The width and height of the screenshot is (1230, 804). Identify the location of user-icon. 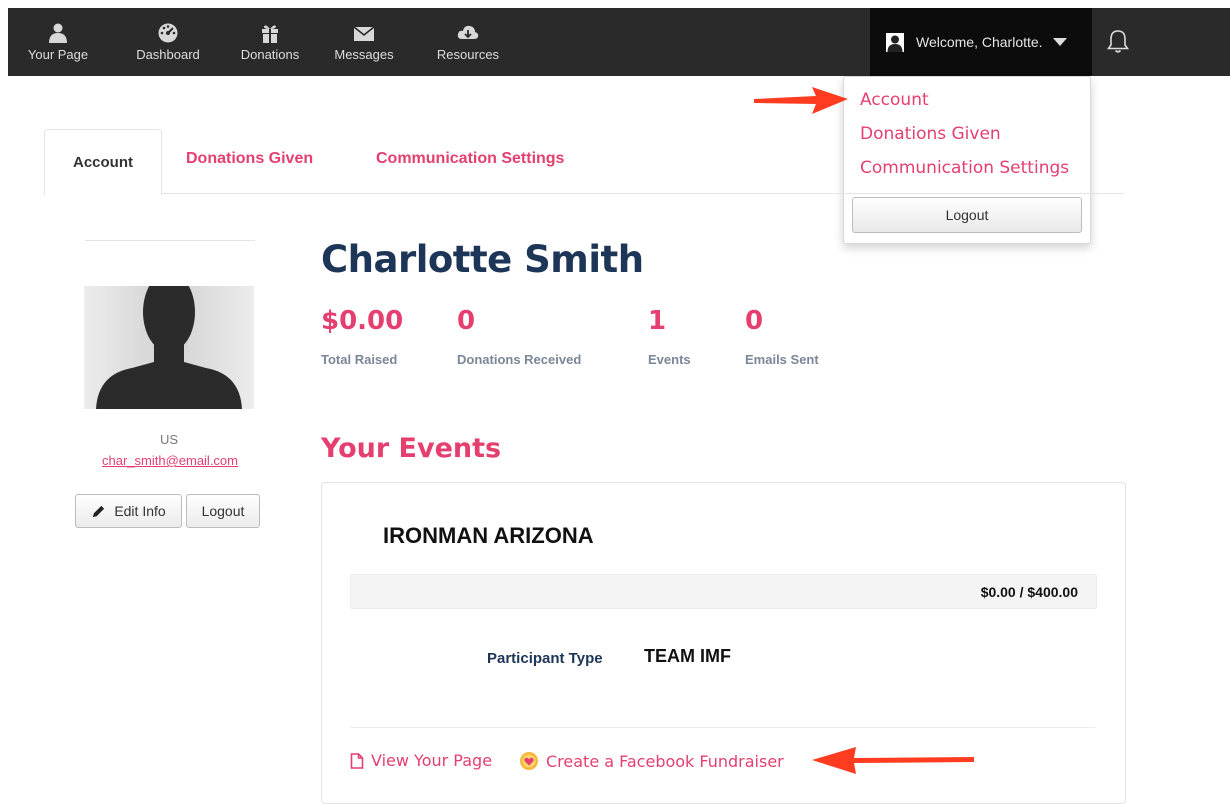
(58, 33).